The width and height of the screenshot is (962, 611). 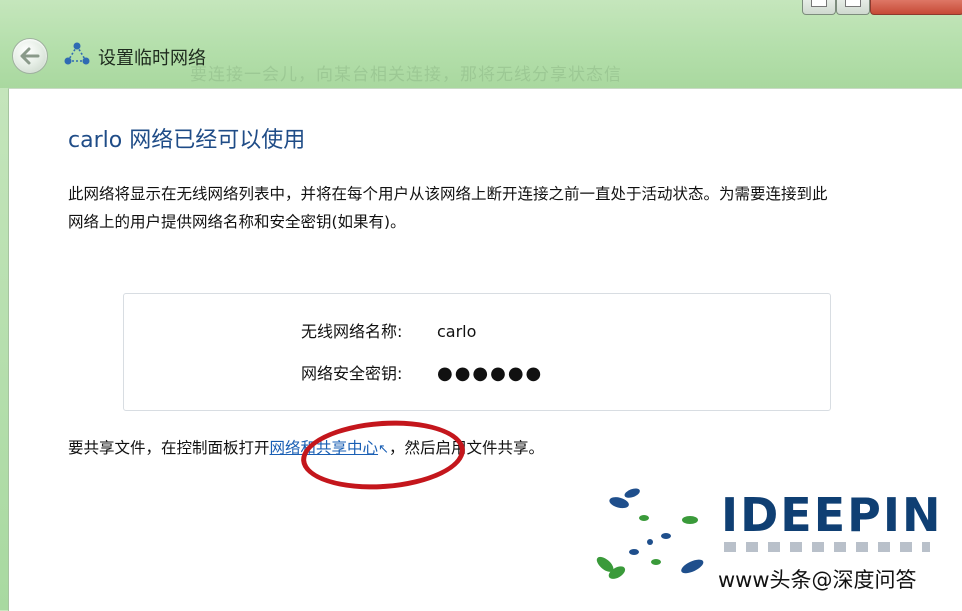 I want to click on share-prefix: 要共享文件，在控制面板打开, so click(x=169, y=448).